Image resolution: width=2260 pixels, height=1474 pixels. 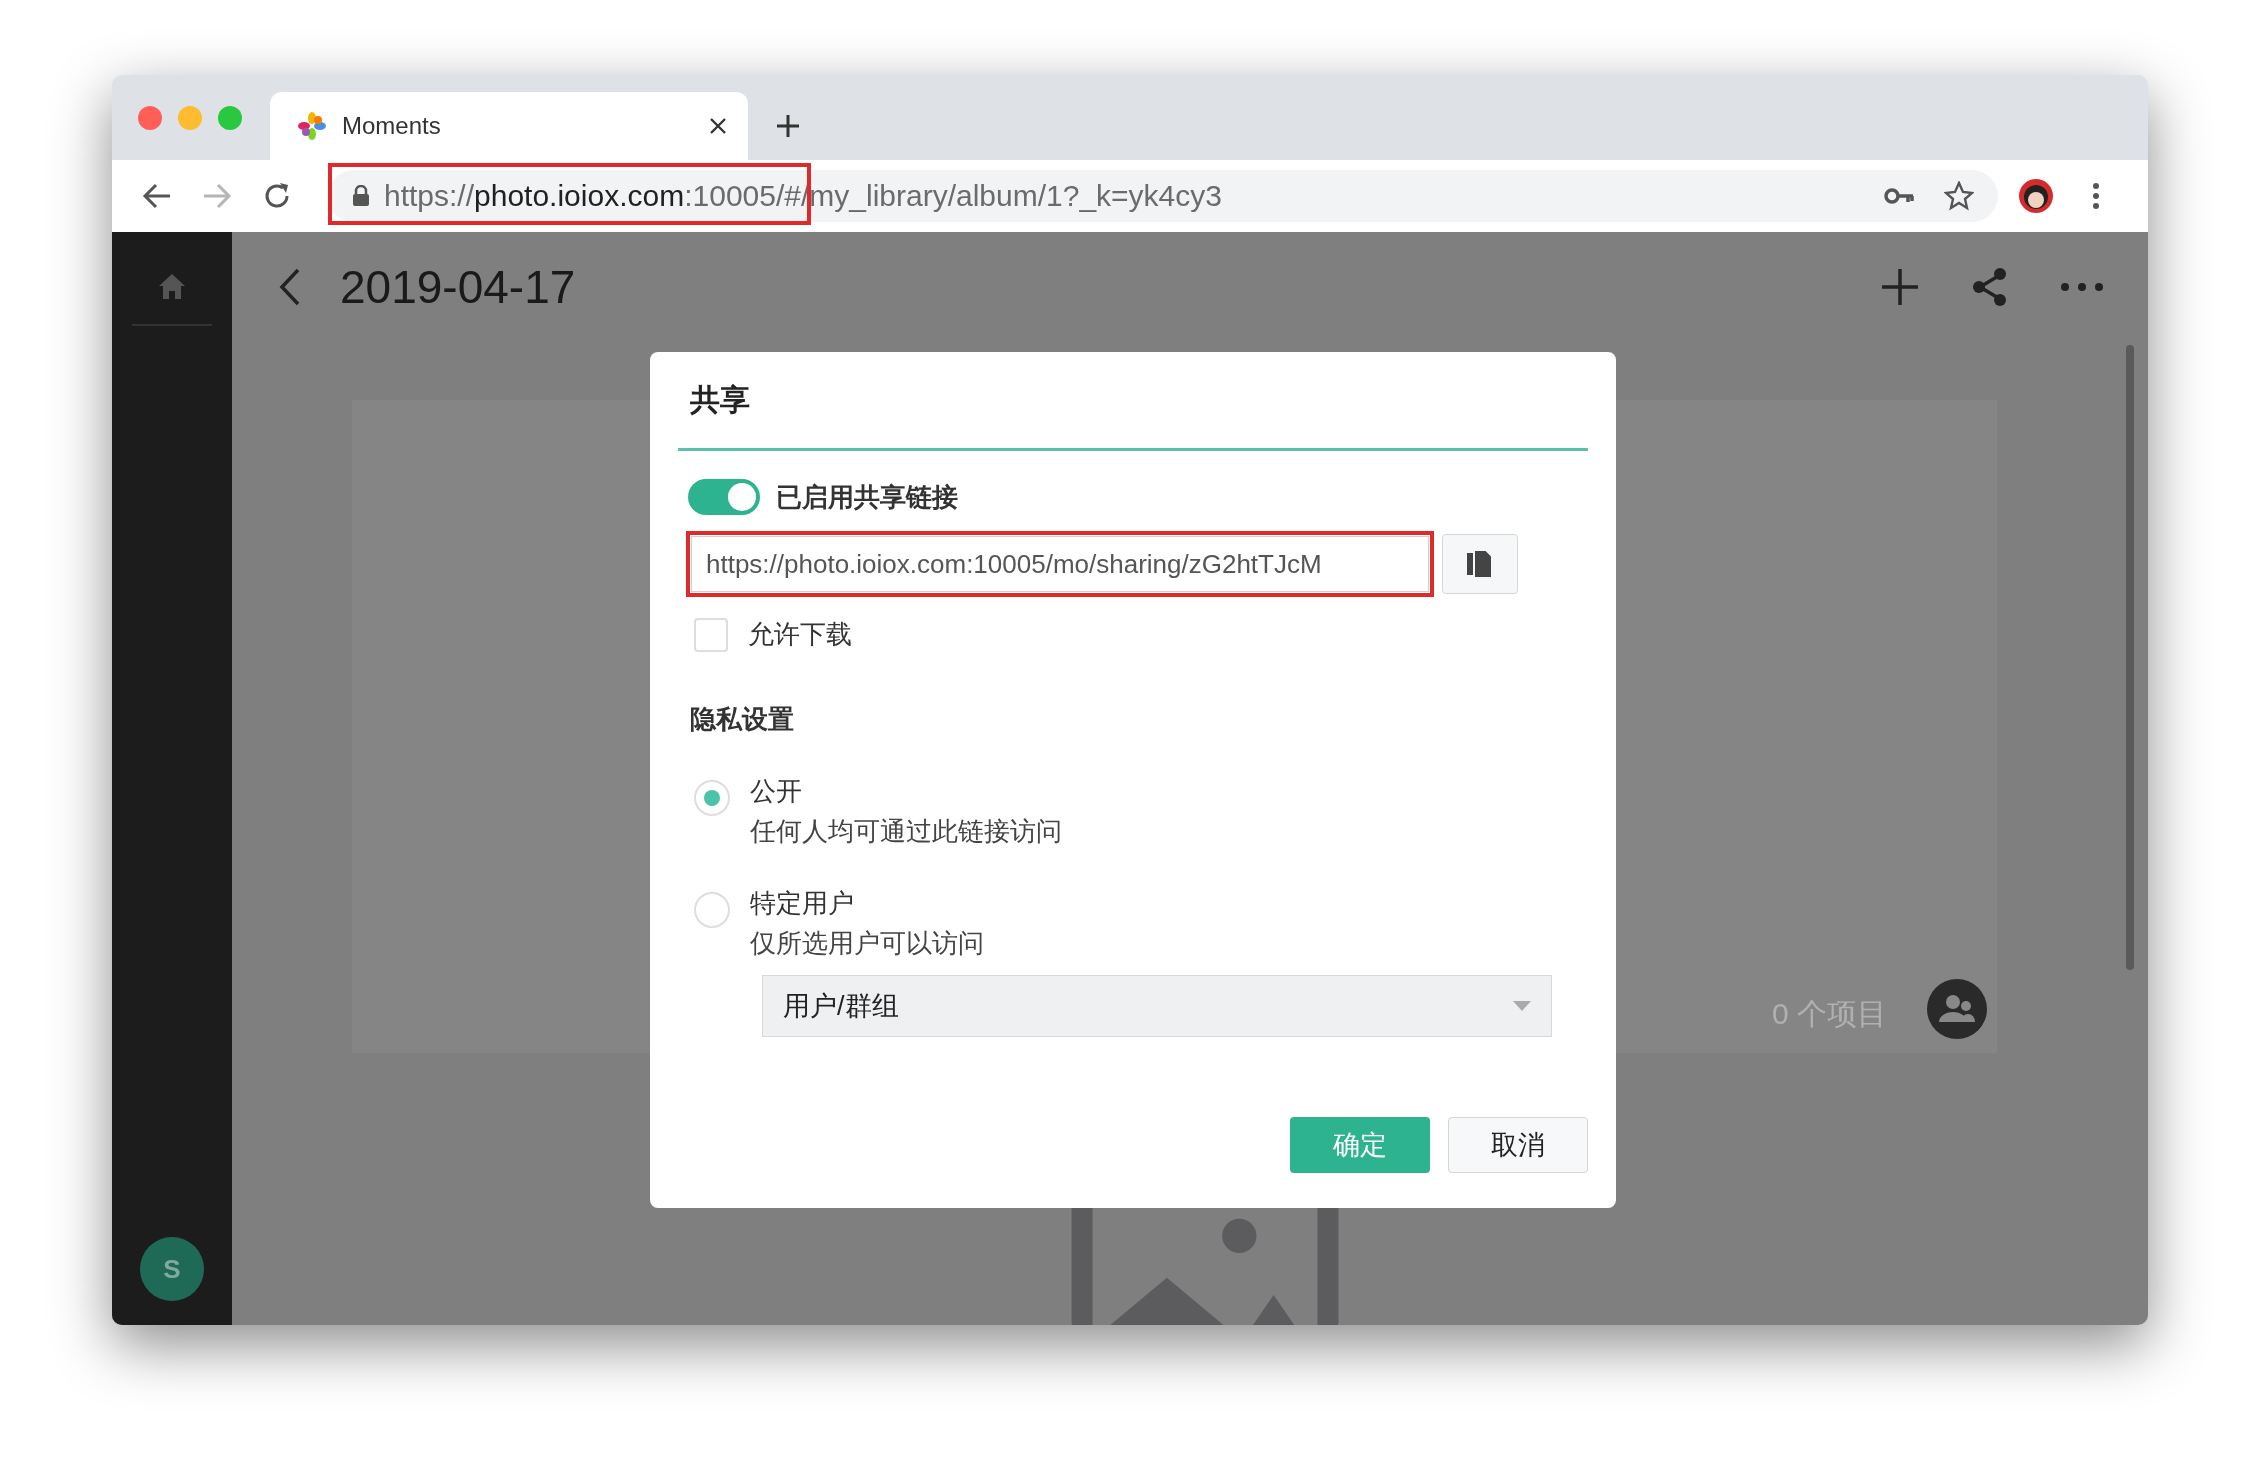 What do you see at coordinates (1157, 1006) in the screenshot?
I see `user-select: 用户/群组` at bounding box center [1157, 1006].